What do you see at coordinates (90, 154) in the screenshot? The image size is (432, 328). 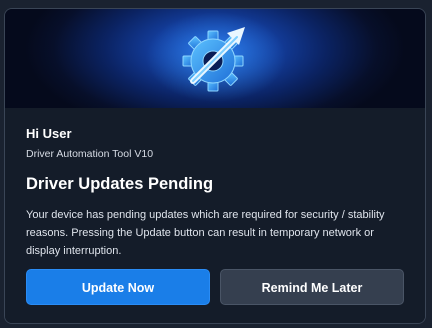 I see `app-name-label: Driver Automation Tool V10` at bounding box center [90, 154].